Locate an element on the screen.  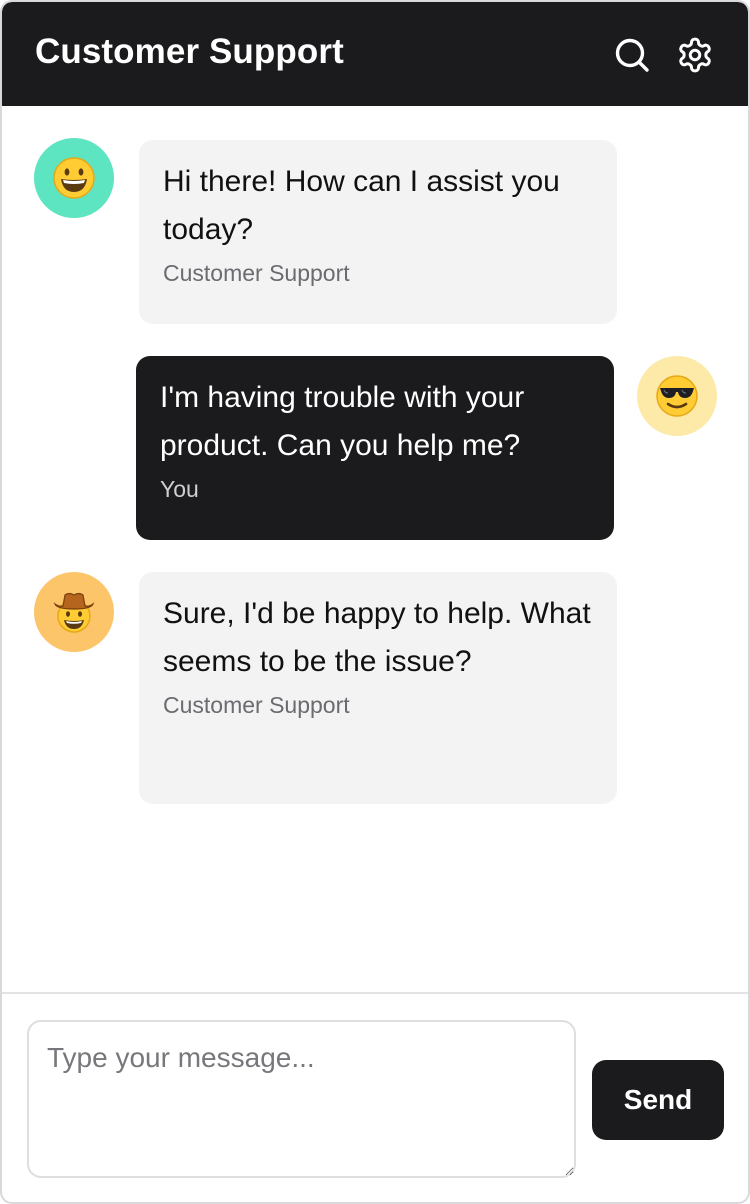
user-avatar is located at coordinates (677, 396).